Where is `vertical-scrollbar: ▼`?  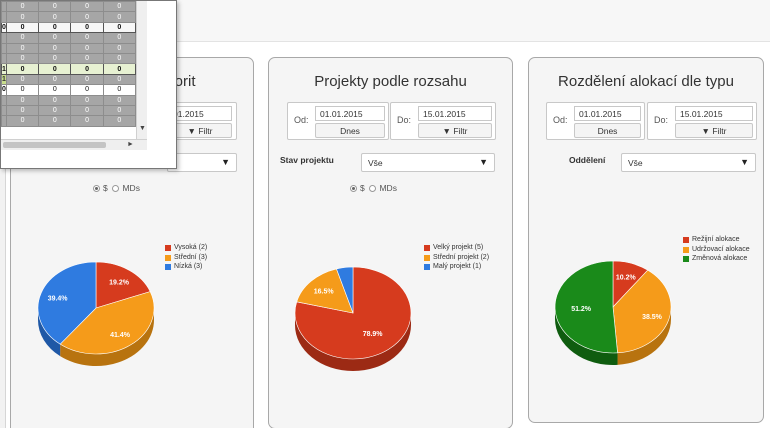 vertical-scrollbar: ▼ is located at coordinates (141, 70).